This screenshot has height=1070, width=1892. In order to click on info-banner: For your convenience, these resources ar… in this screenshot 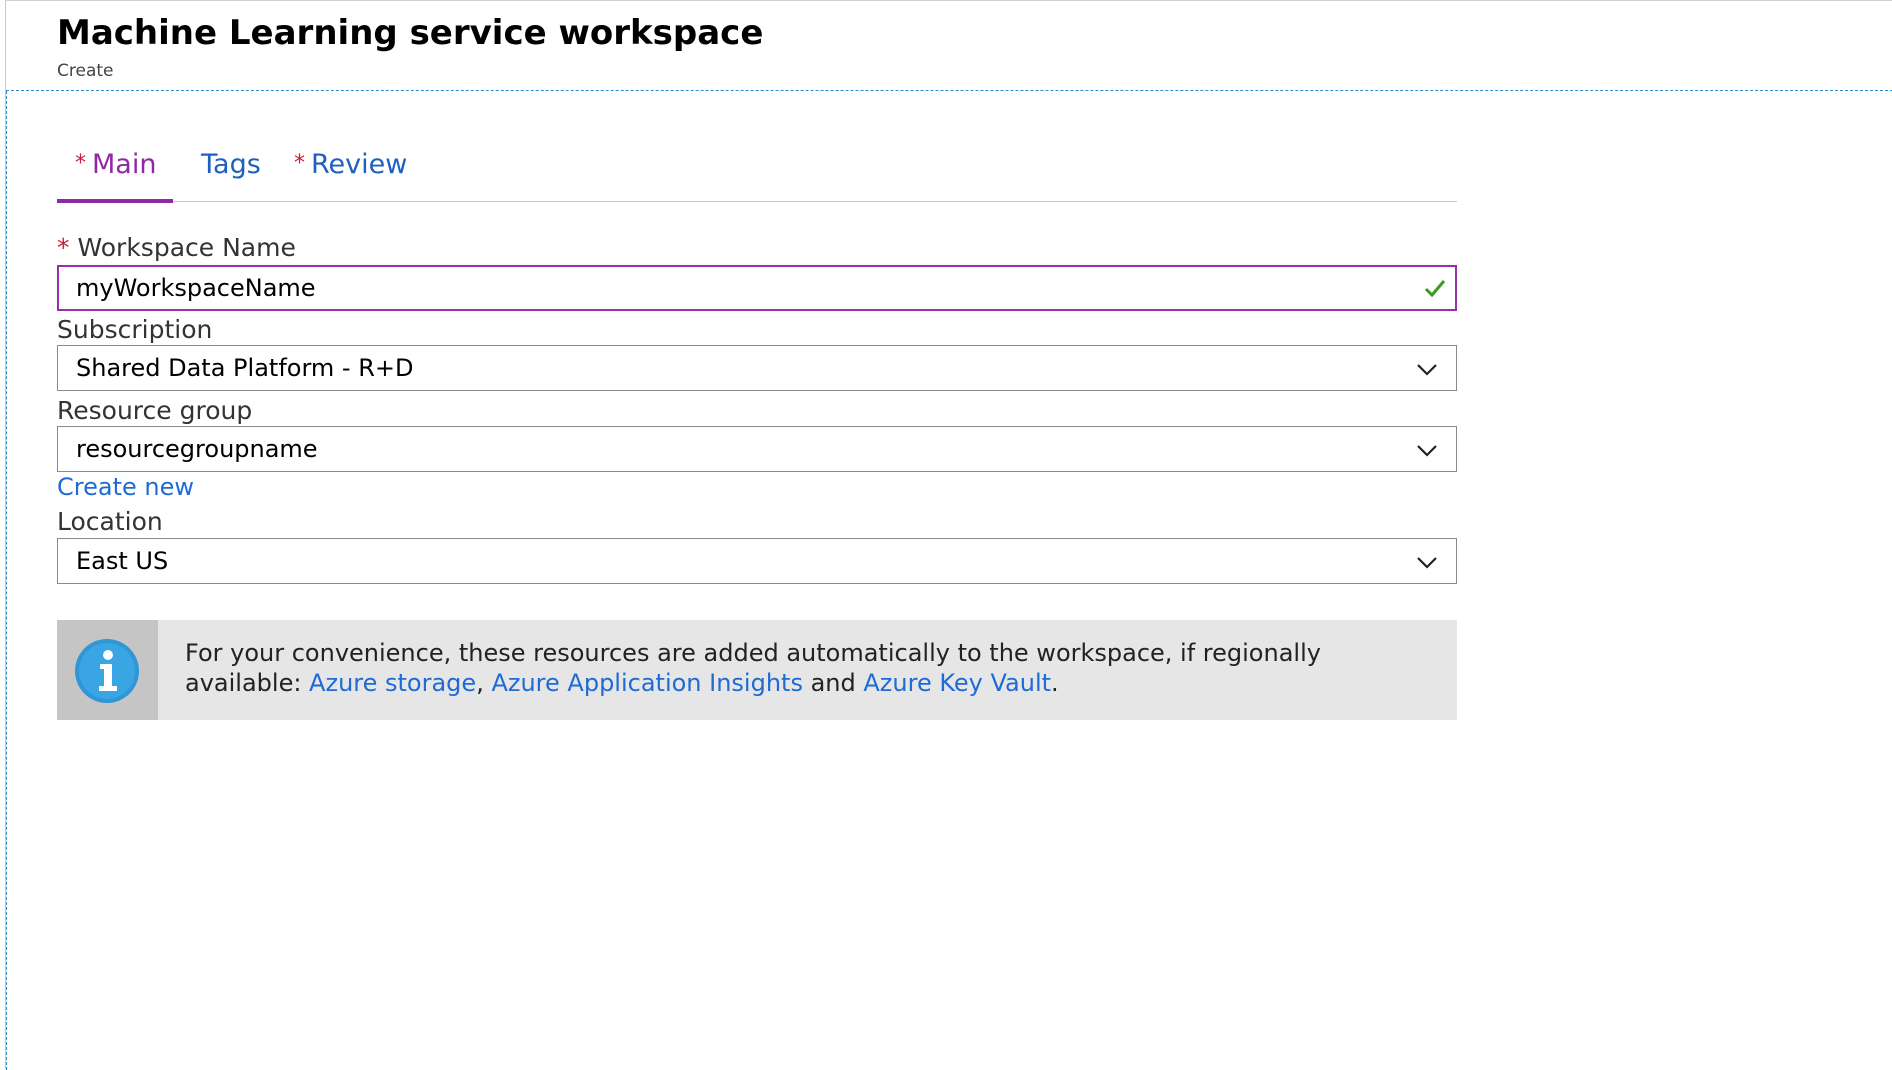, I will do `click(757, 670)`.